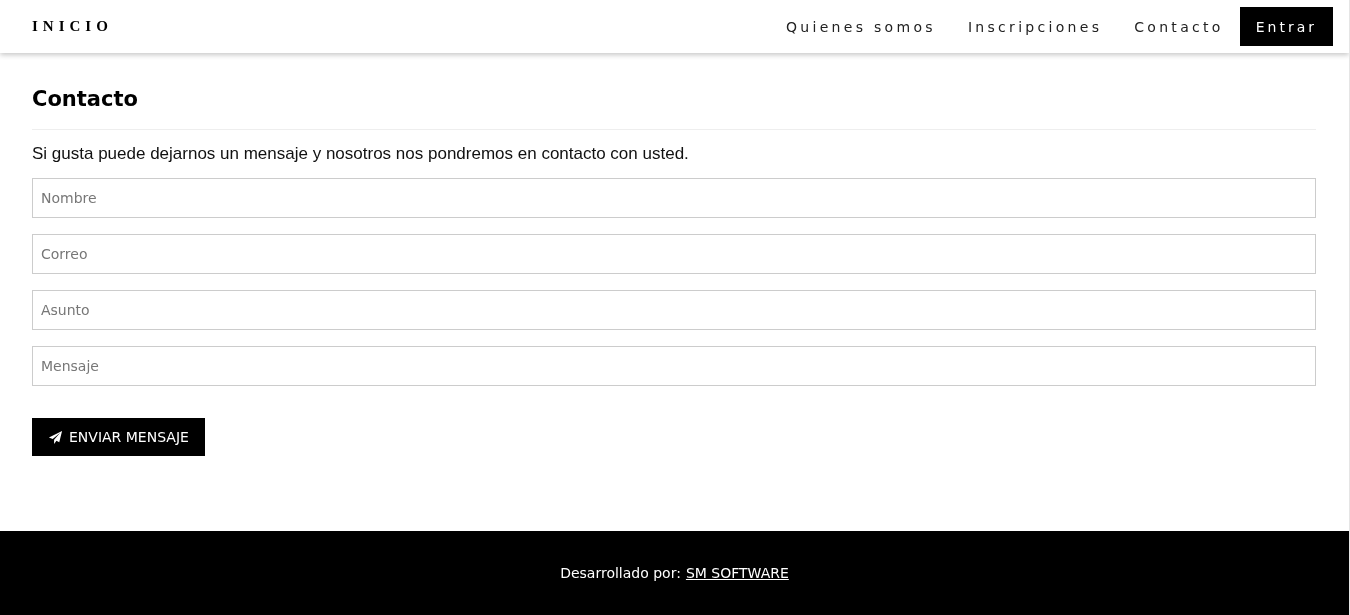  Describe the element at coordinates (674, 106) in the screenshot. I see `page-title: Contacto` at that location.